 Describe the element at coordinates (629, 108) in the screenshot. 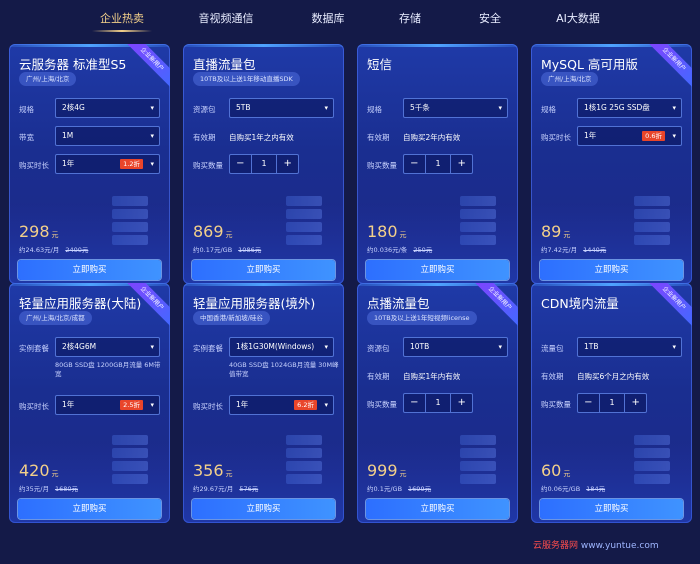

I see `option-select: 1核1G 25G SSD盘 ▾` at that location.